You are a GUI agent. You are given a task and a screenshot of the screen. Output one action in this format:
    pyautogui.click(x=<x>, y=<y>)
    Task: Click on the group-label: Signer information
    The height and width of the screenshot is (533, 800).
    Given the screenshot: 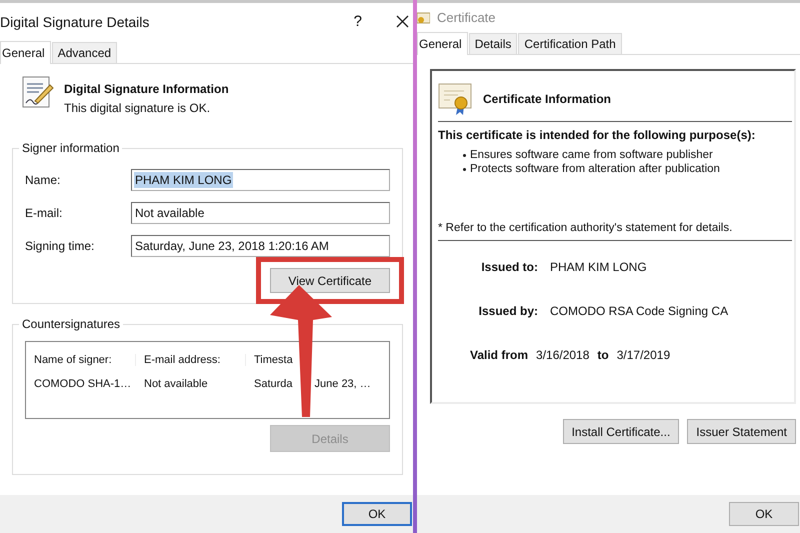 What is the action you would take?
    pyautogui.click(x=70, y=148)
    